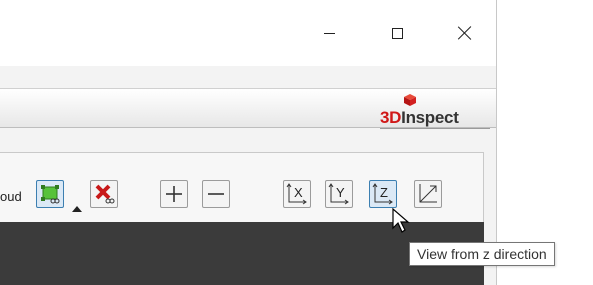 The image size is (593, 285). I want to click on header-band: 3DInspect, so click(248, 108).